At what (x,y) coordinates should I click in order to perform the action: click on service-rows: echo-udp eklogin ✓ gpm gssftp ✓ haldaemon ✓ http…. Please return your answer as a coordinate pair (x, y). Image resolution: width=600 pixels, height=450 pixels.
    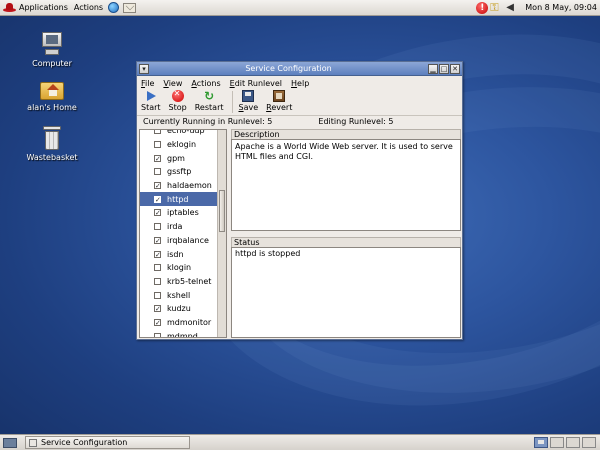
    Looking at the image, I should click on (179, 233).